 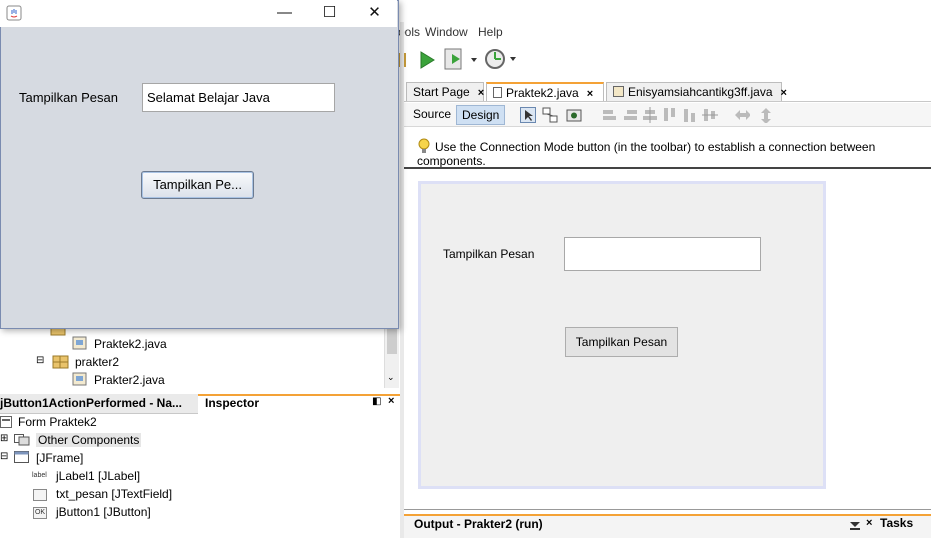 I want to click on align-top-icon, so click(x=670, y=115).